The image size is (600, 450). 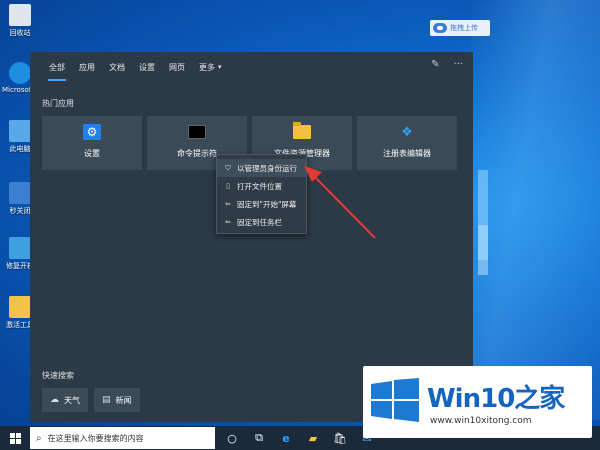 I want to click on search-placeholder: 在这里输入你要搜索的内容, so click(x=95, y=438).